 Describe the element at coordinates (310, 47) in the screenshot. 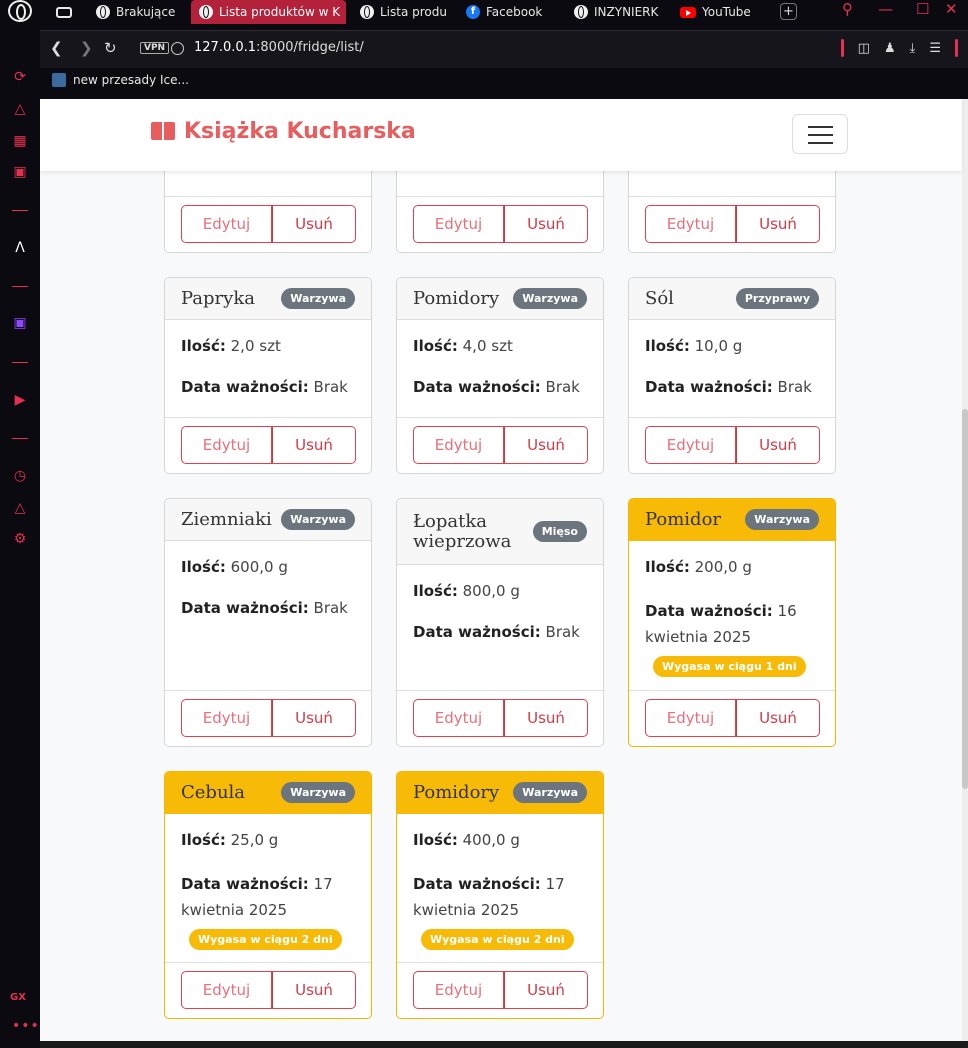

I see `url-path: :8000/fridge/list/` at that location.